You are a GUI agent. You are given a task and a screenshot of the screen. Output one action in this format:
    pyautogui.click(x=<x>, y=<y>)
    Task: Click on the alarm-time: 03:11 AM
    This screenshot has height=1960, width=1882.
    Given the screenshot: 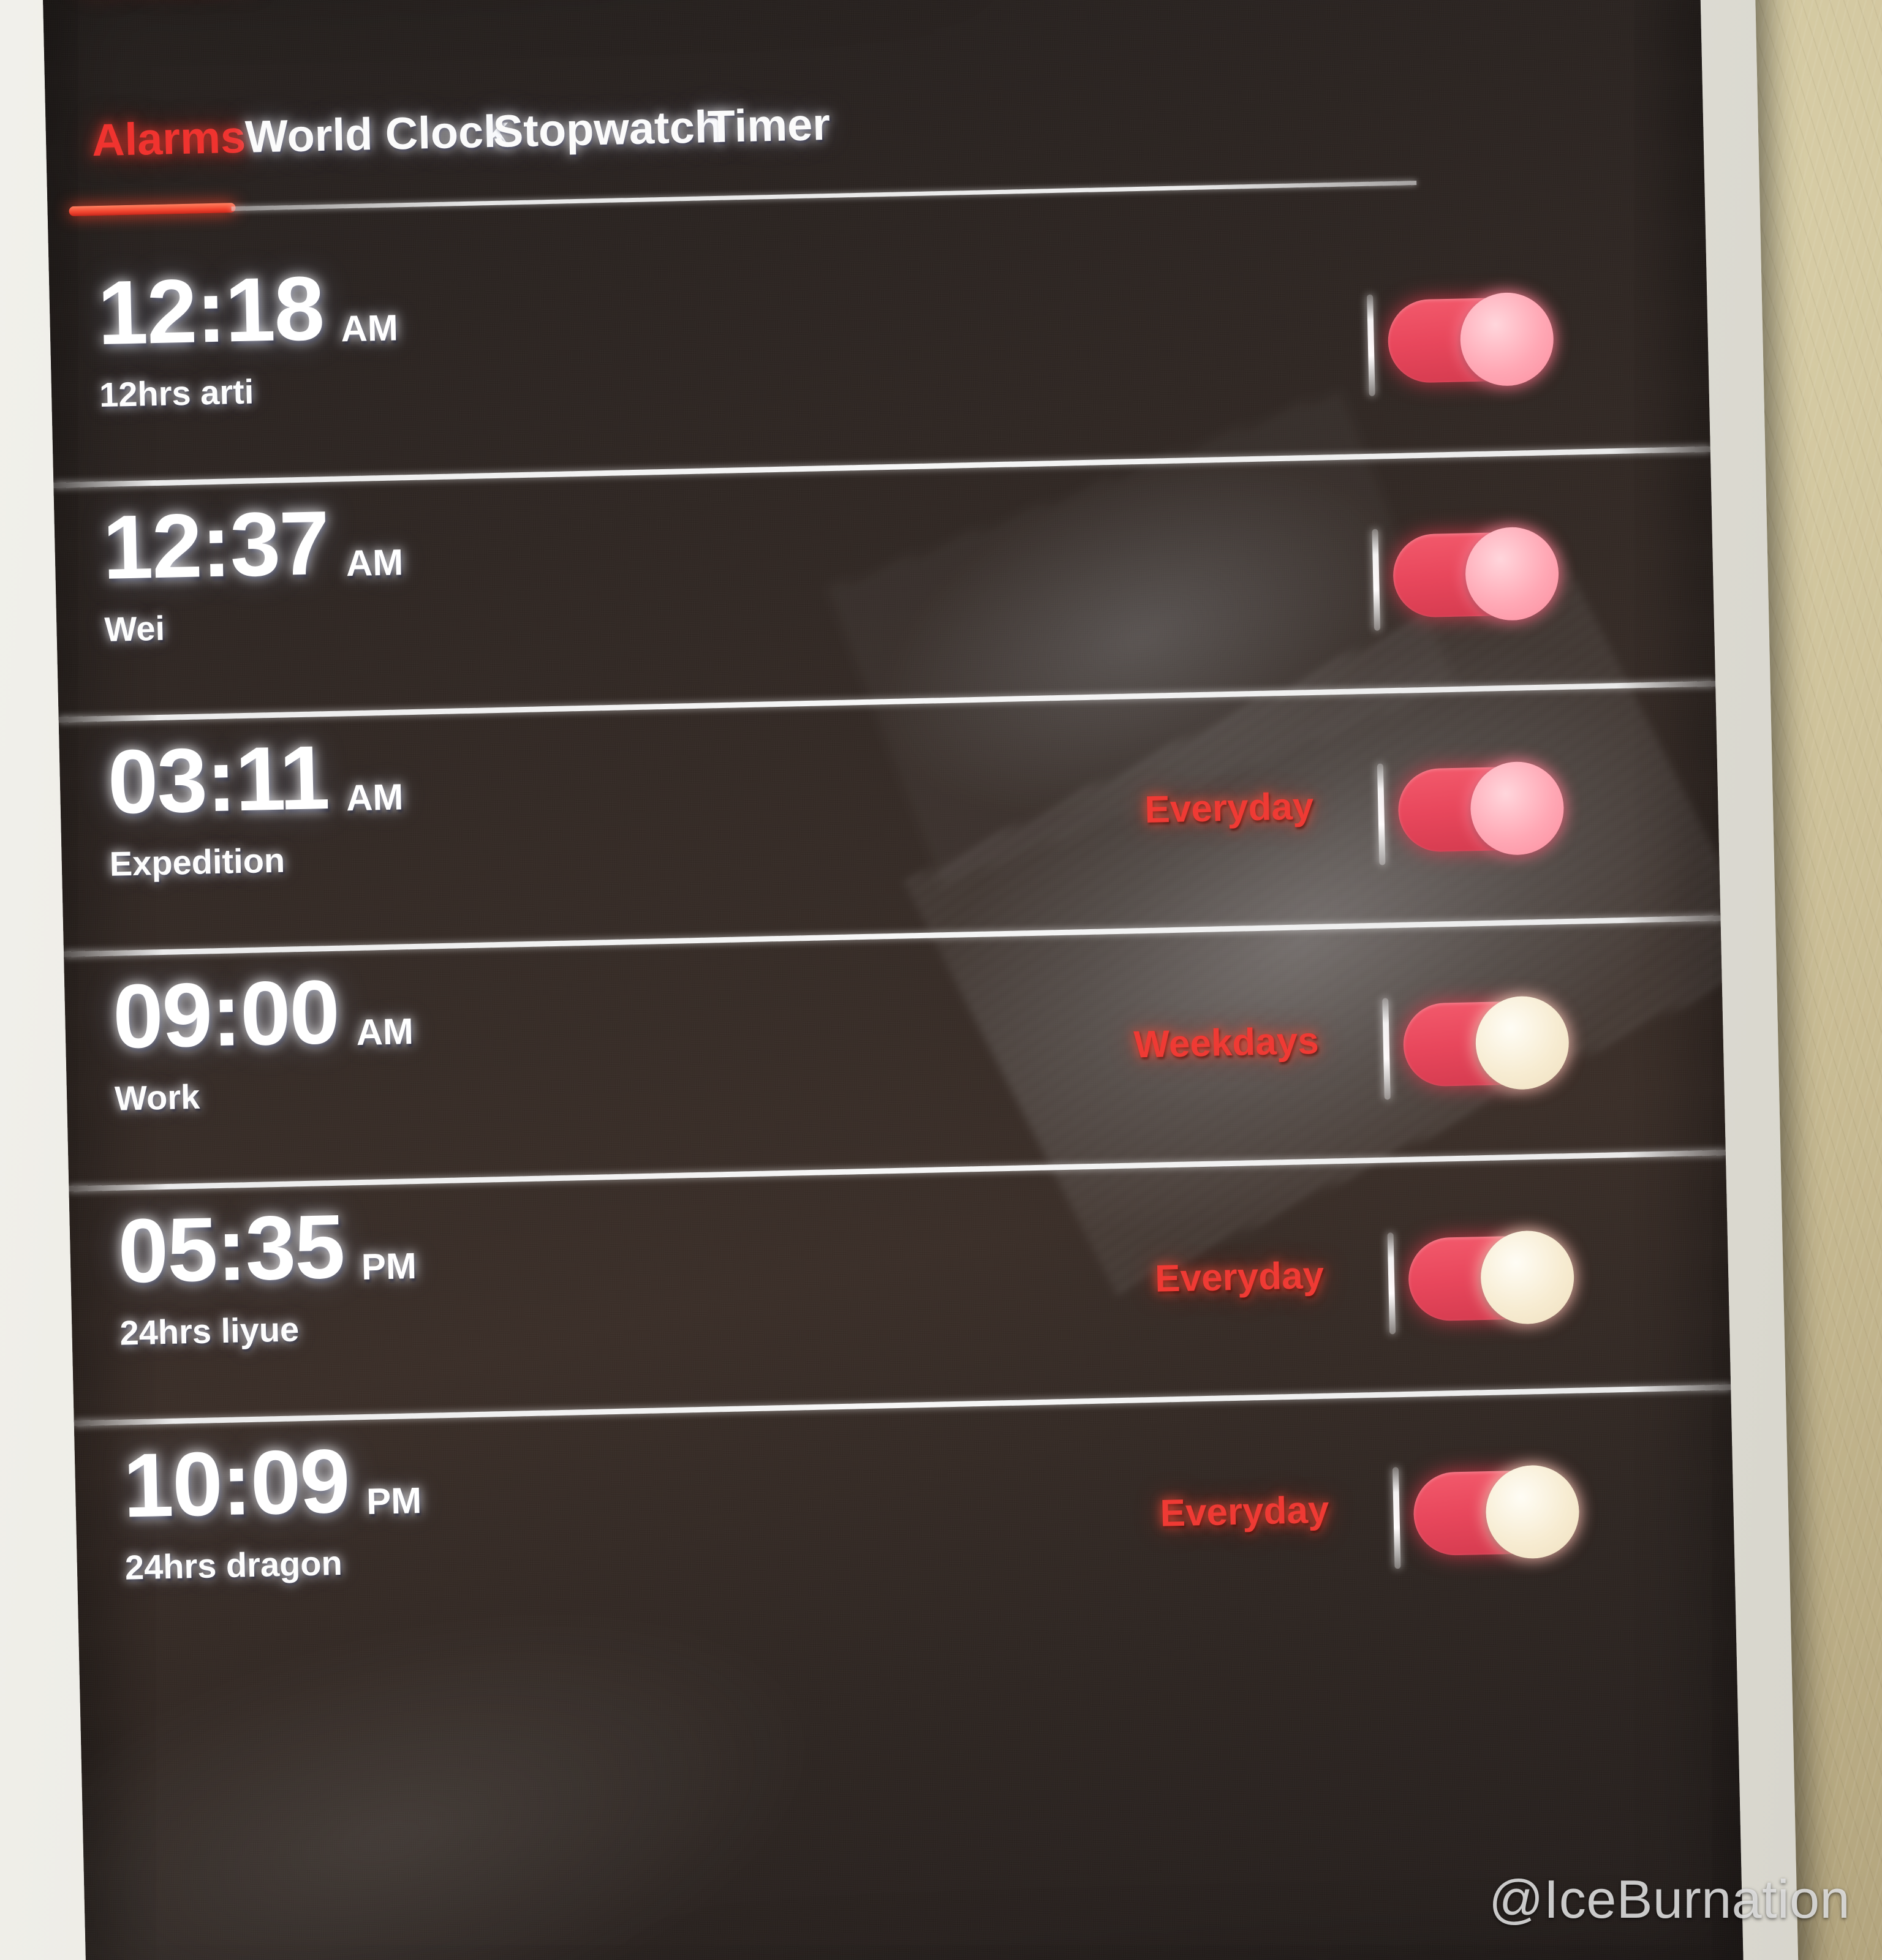 What is the action you would take?
    pyautogui.click(x=414, y=778)
    